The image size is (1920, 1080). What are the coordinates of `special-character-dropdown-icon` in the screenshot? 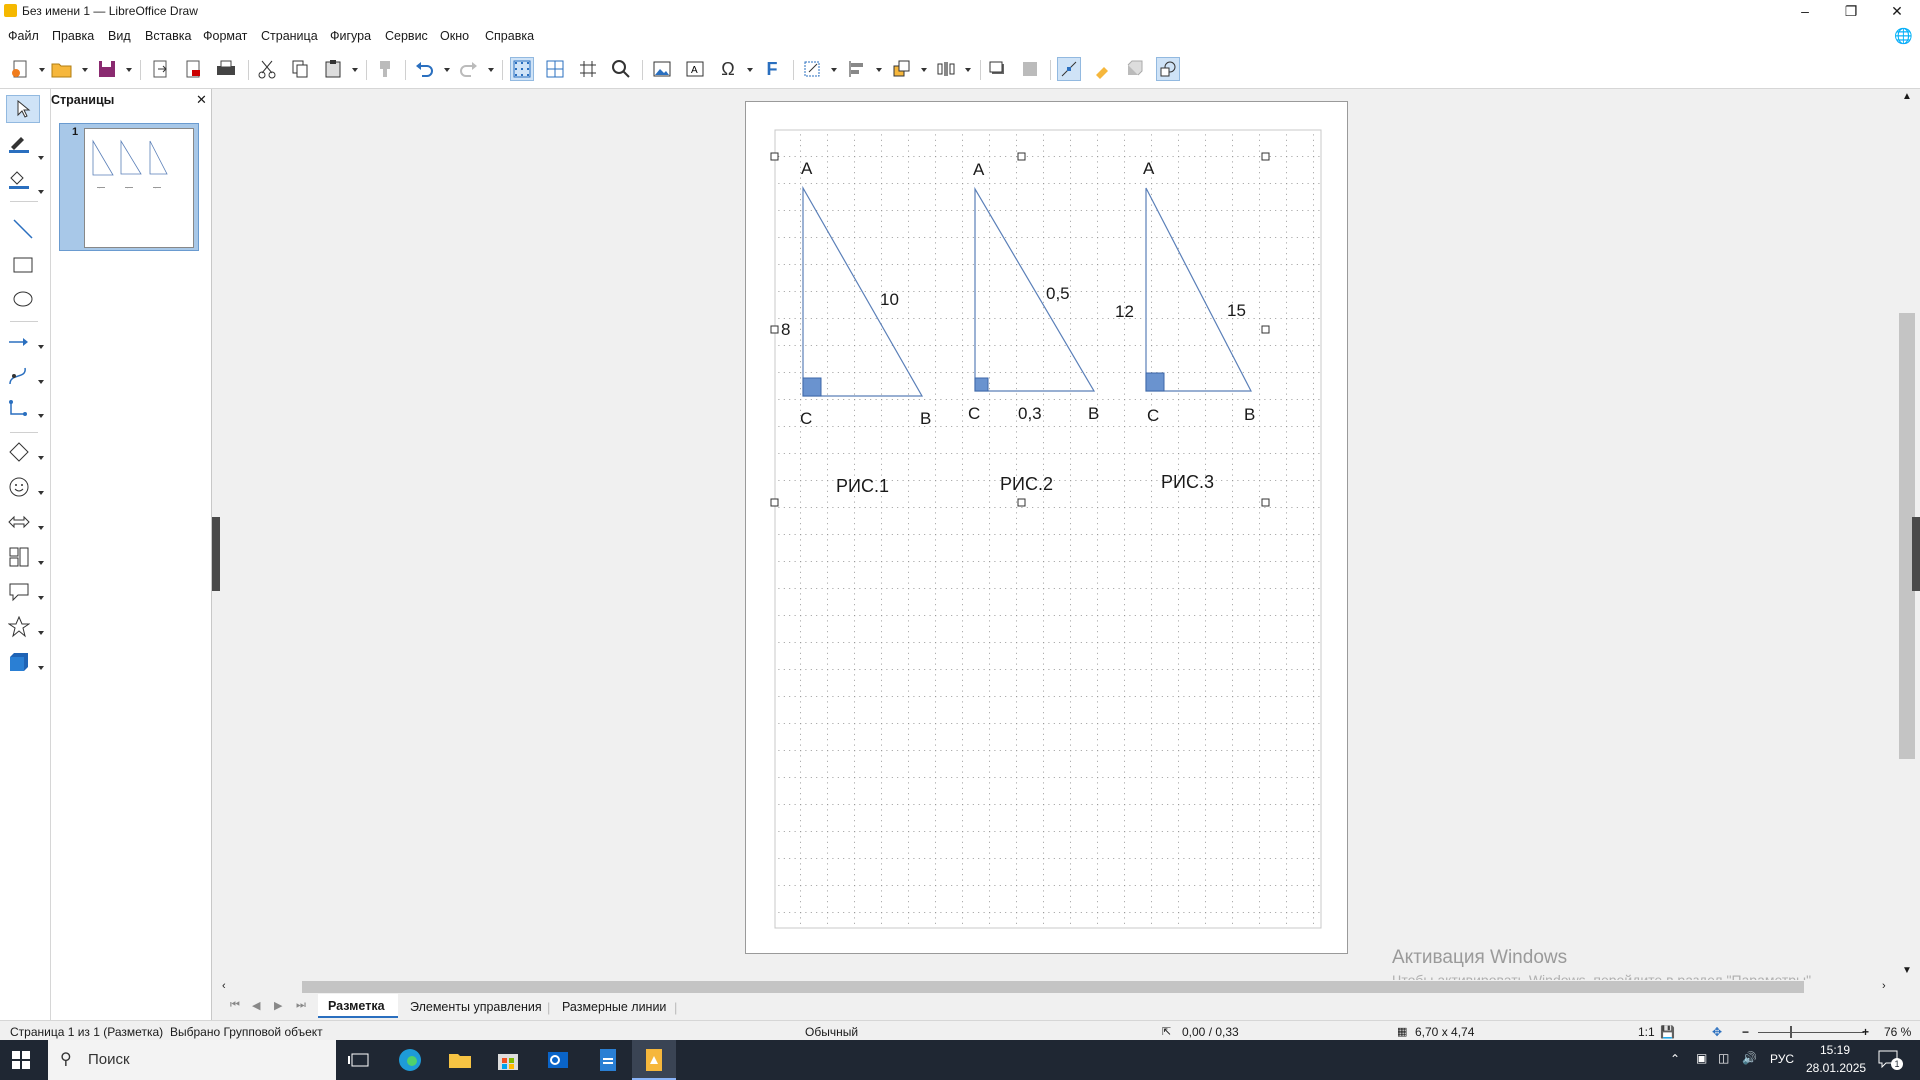 It's located at (750, 70).